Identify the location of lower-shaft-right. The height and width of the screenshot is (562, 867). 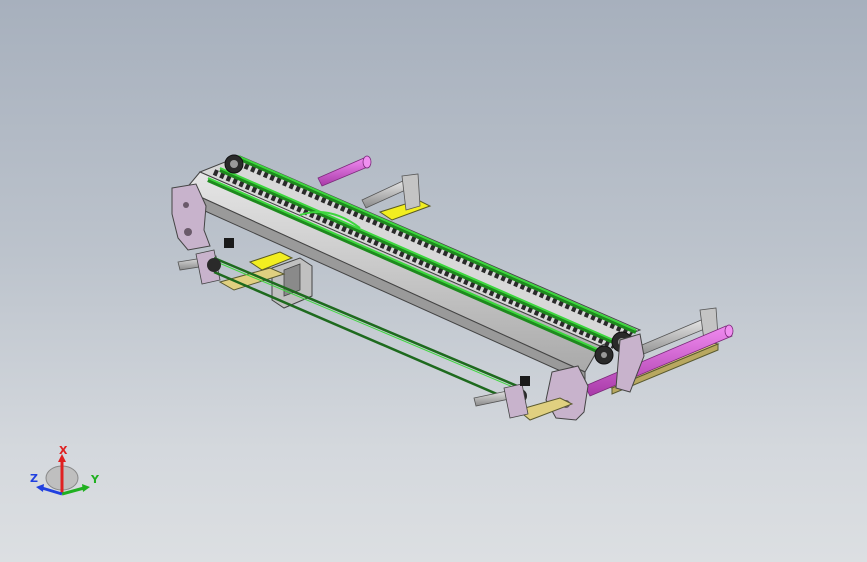
(501, 401).